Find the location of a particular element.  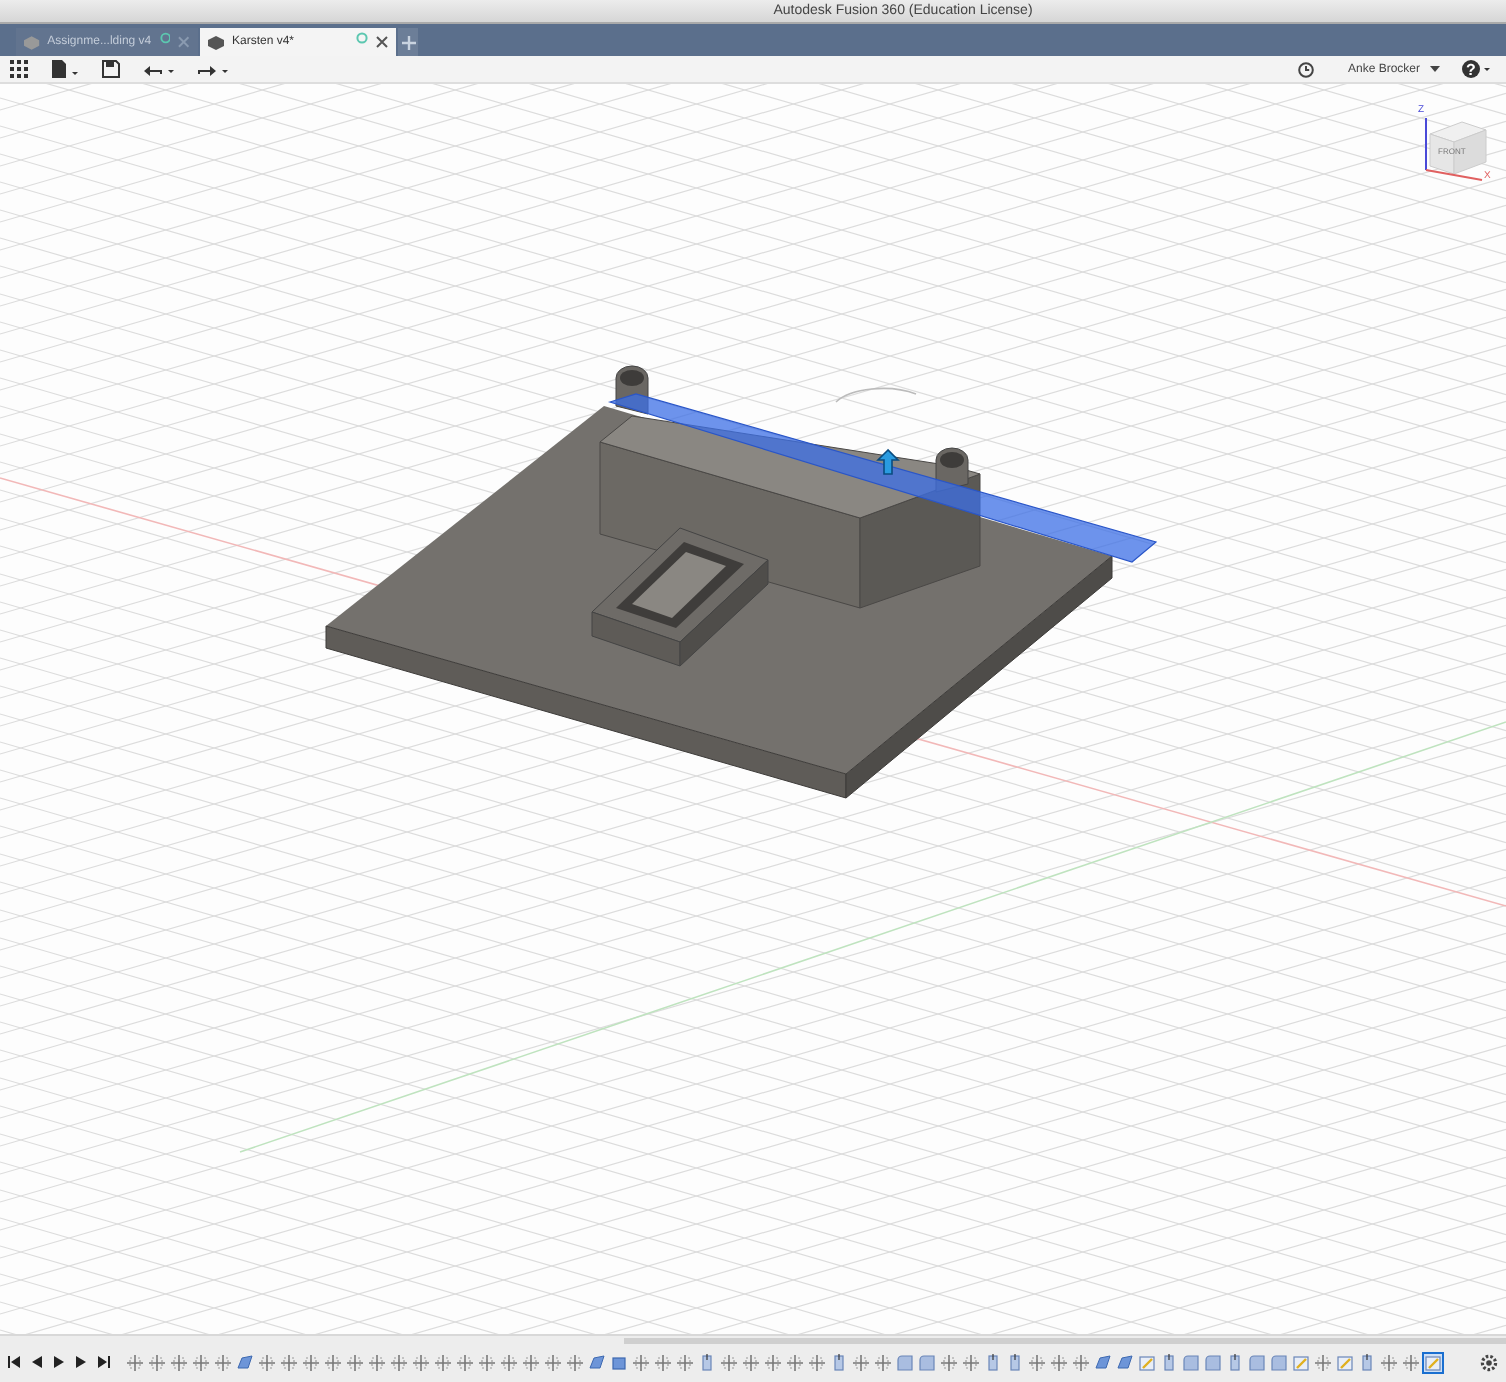

clock-icon is located at coordinates (1305, 69).